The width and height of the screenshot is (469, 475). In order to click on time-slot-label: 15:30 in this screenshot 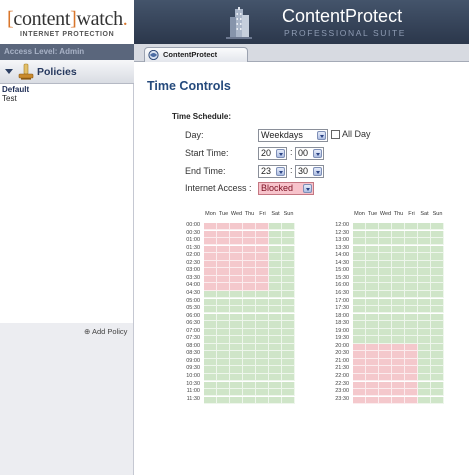, I will do `click(335, 278)`.